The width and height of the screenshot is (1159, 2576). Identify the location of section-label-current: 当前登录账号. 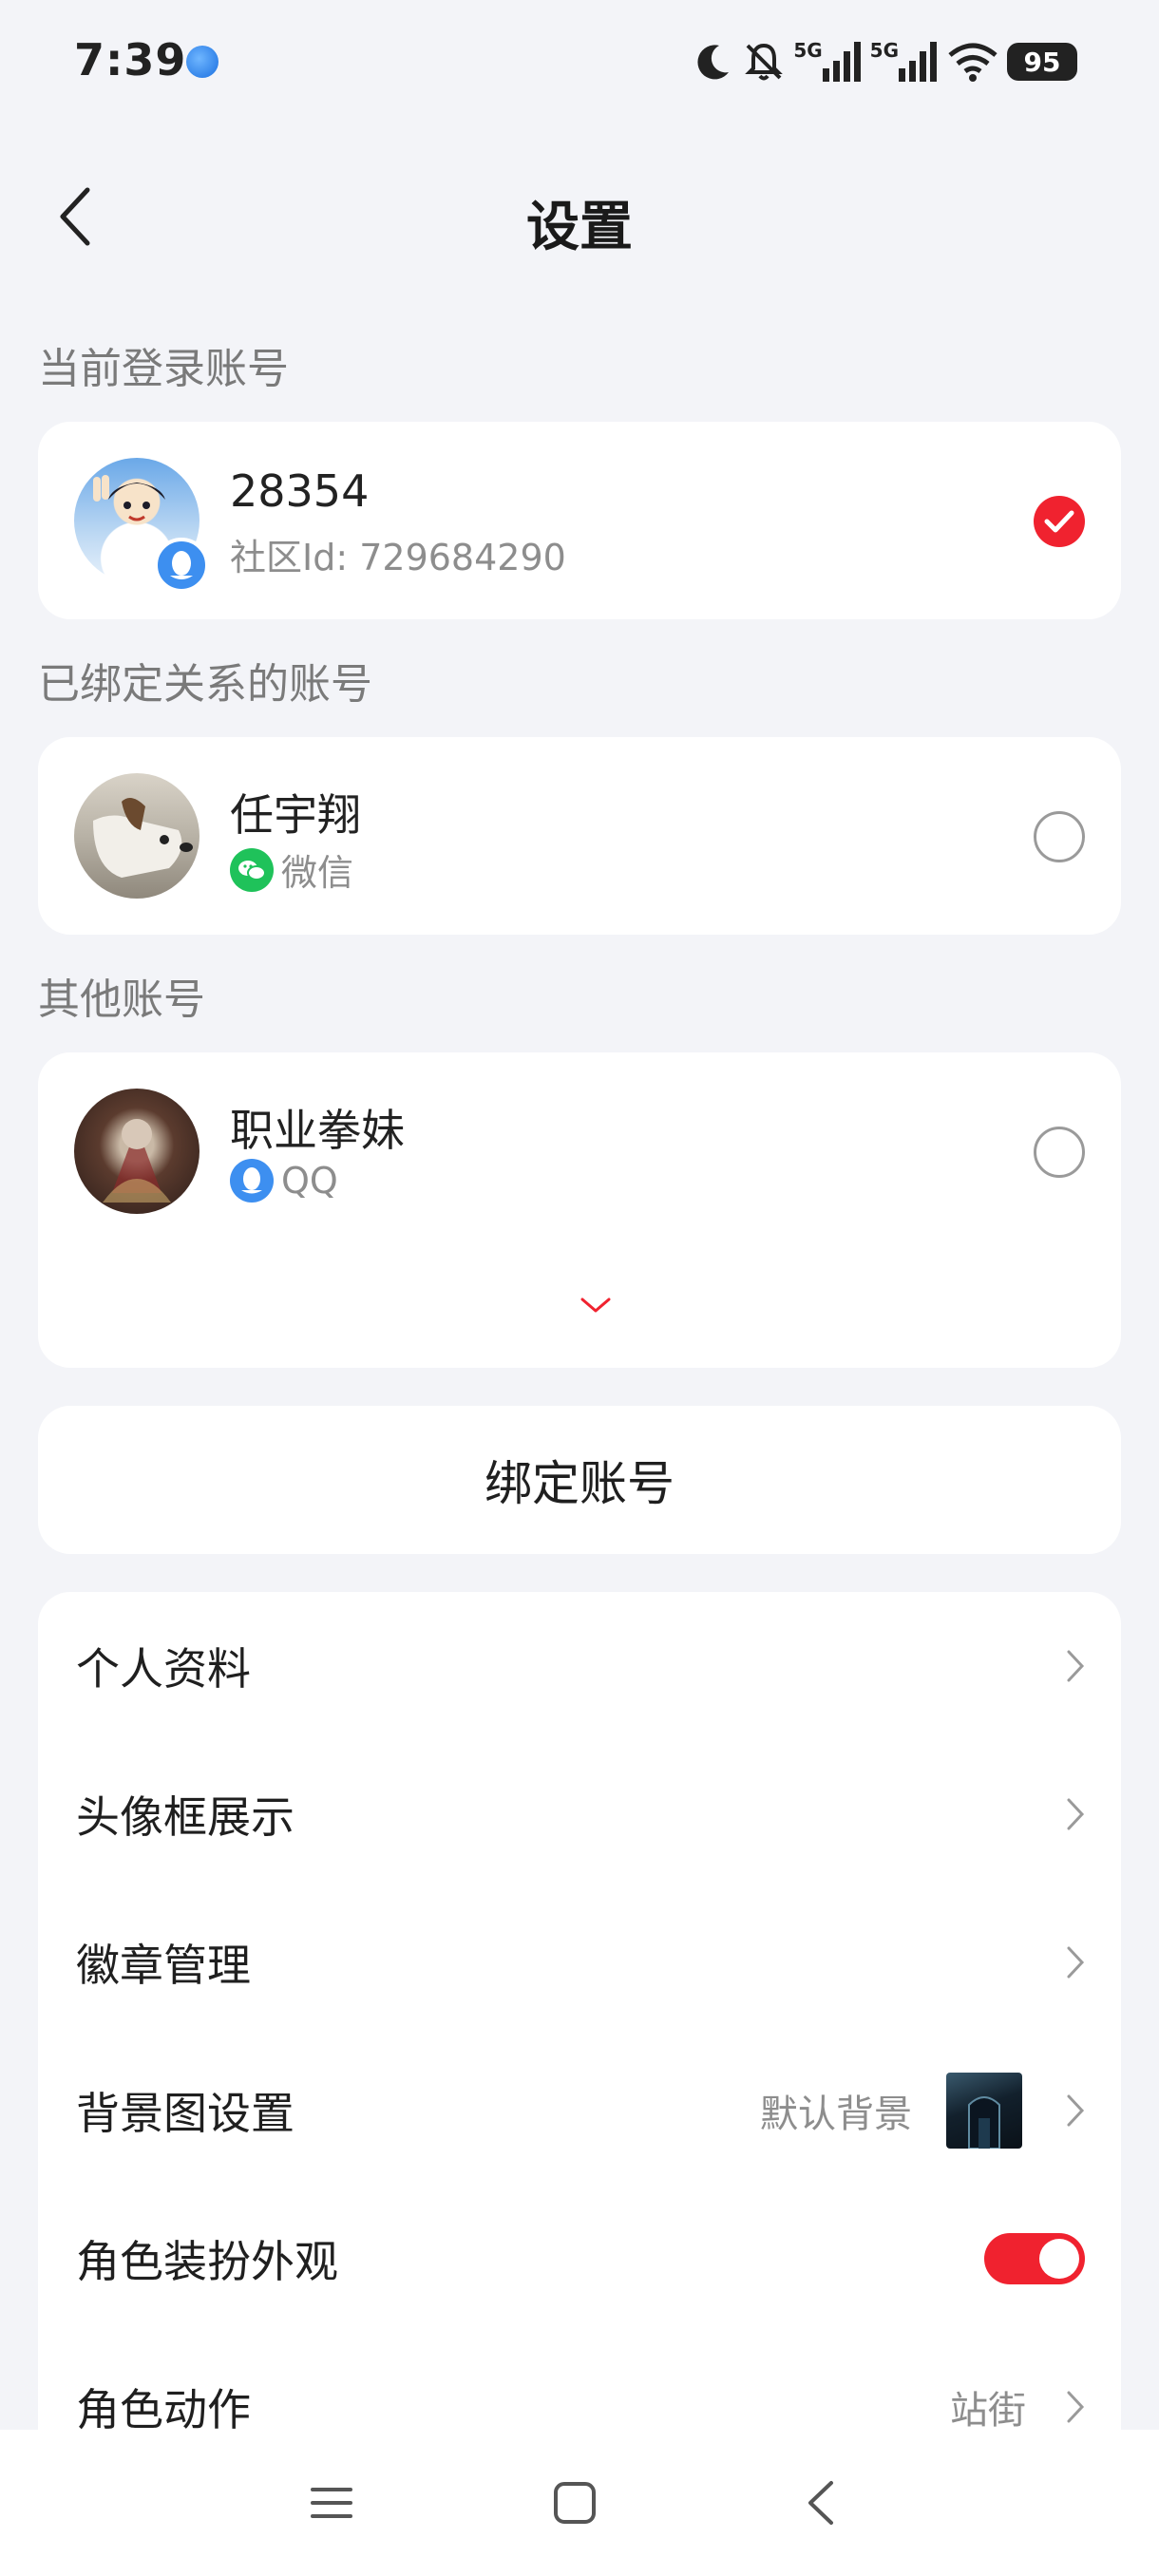
(163, 369).